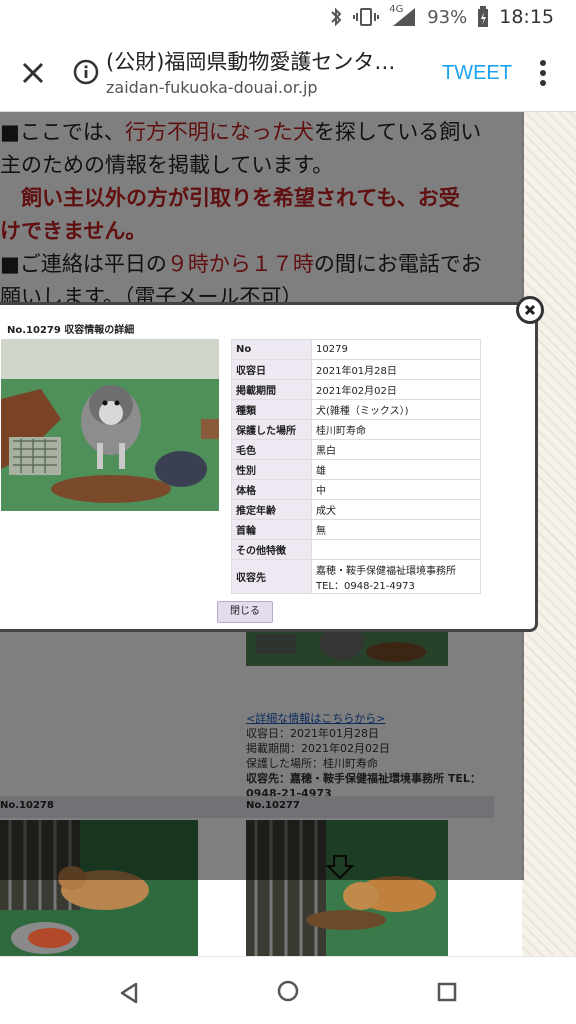 Image resolution: width=576 pixels, height=1024 pixels. I want to click on detail-row: 性別雄, so click(356, 469).